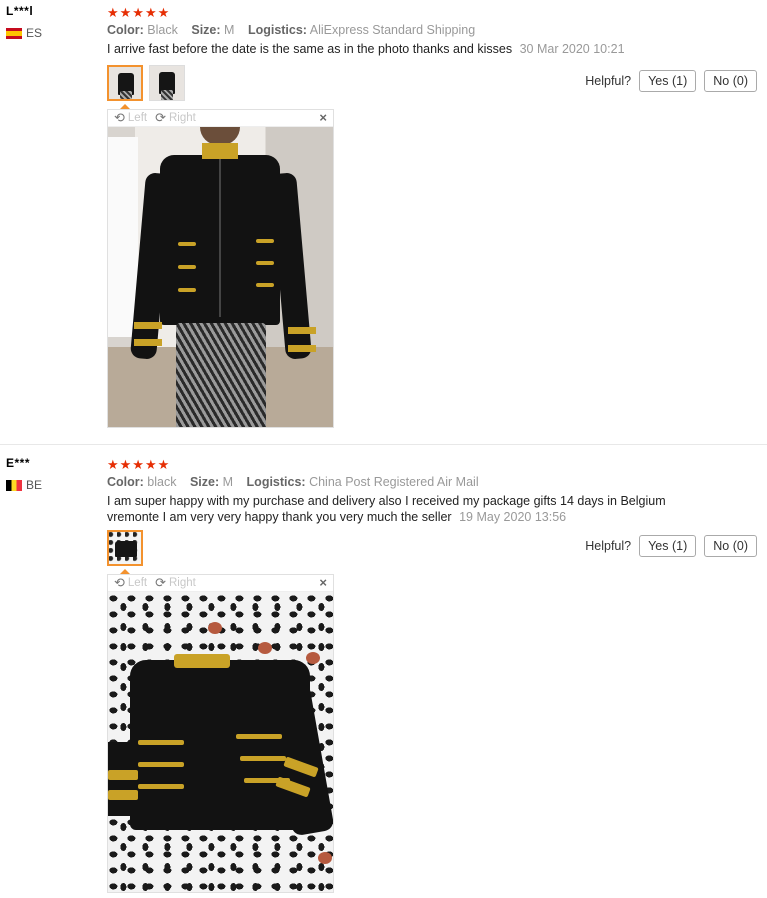 The width and height of the screenshot is (767, 898). I want to click on belgium-flag-icon, so click(14, 485).